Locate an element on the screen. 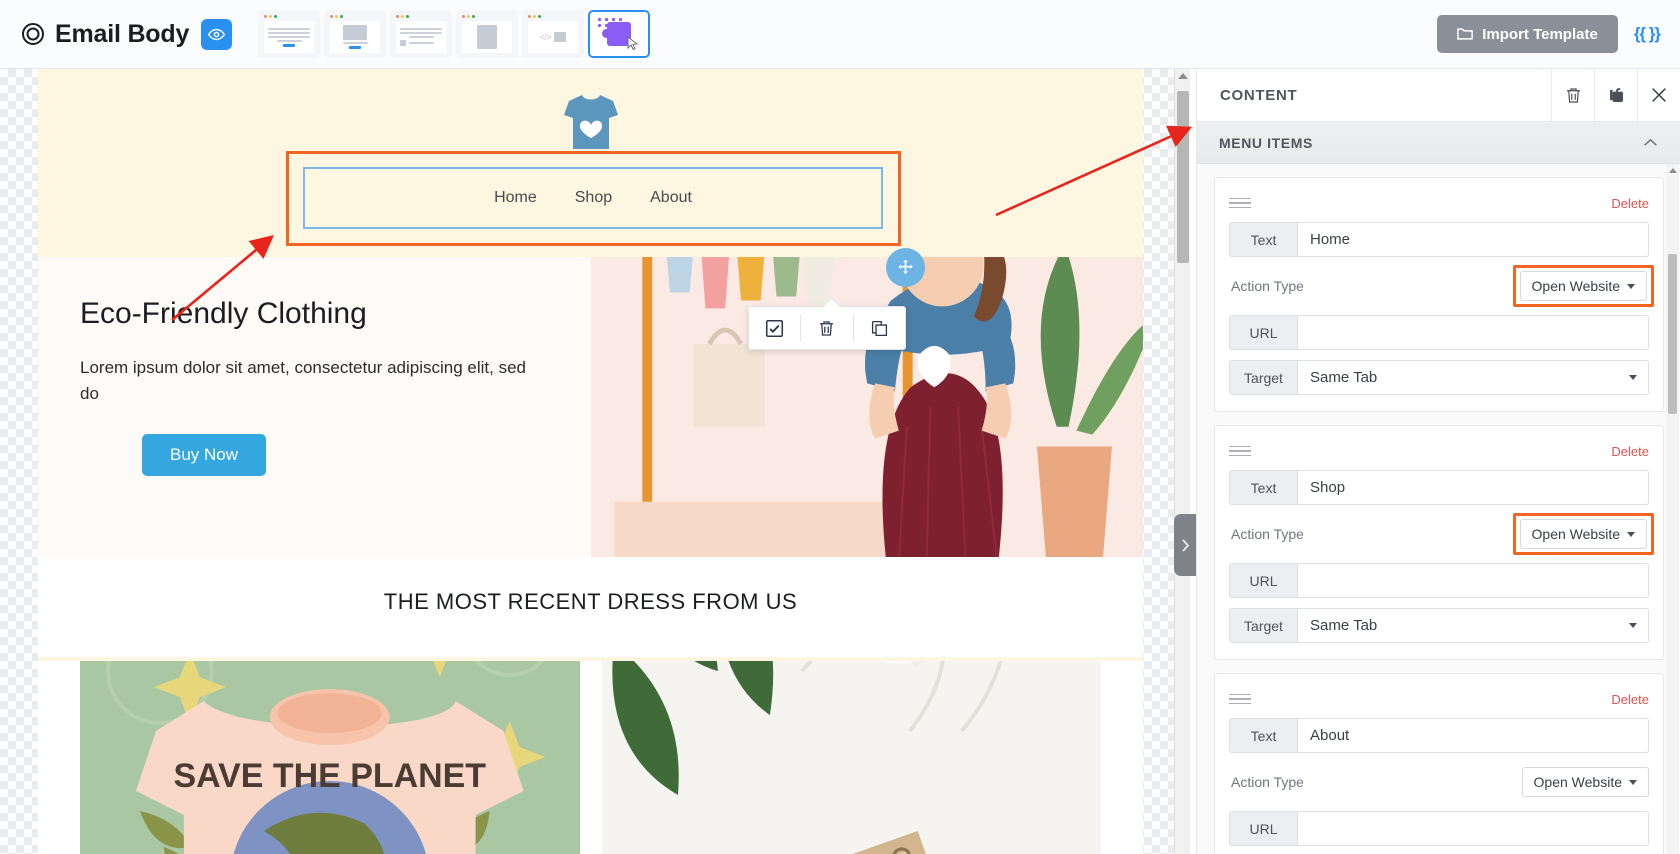 This screenshot has width=1680, height=854. thumb-drag-drop-builder is located at coordinates (619, 34).